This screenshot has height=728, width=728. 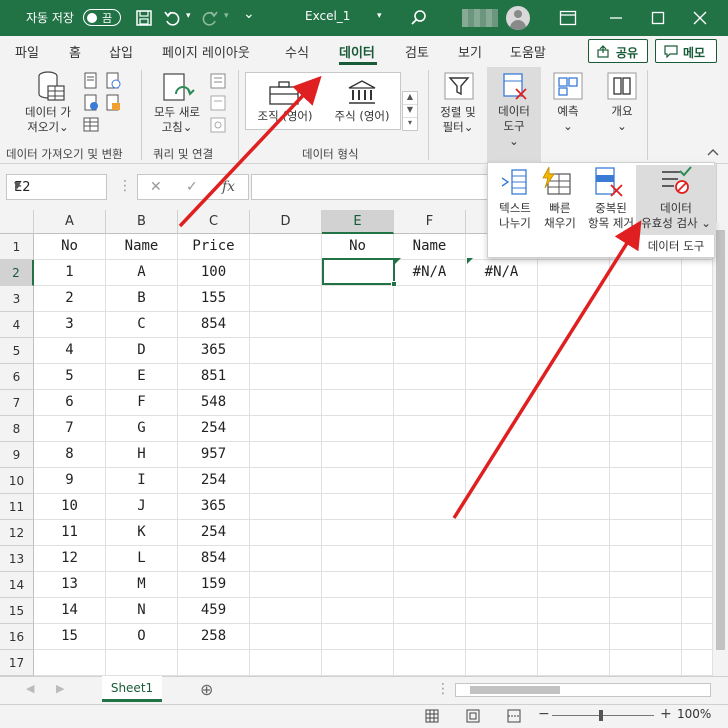 What do you see at coordinates (142, 299) in the screenshot?
I see `cell: B` at bounding box center [142, 299].